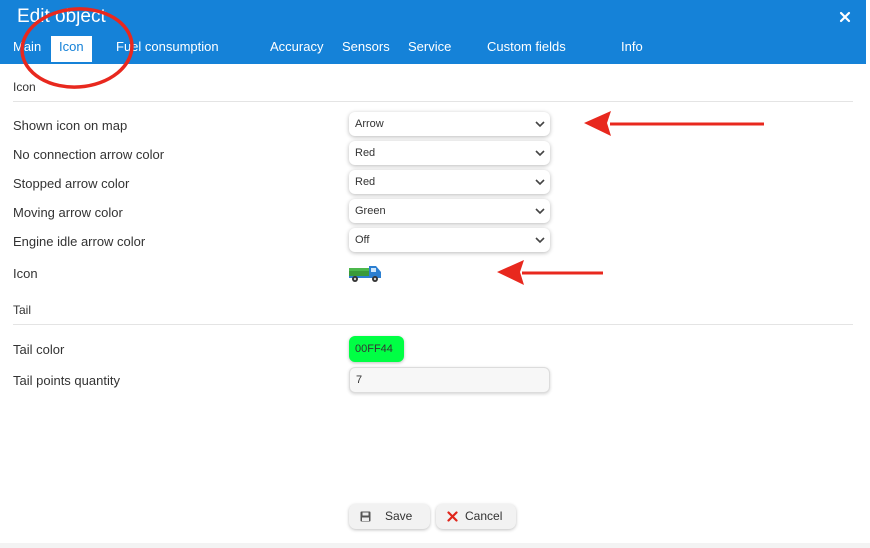 Image resolution: width=870 pixels, height=548 pixels. What do you see at coordinates (449, 124) in the screenshot?
I see `shown-icon-select: Arrow` at bounding box center [449, 124].